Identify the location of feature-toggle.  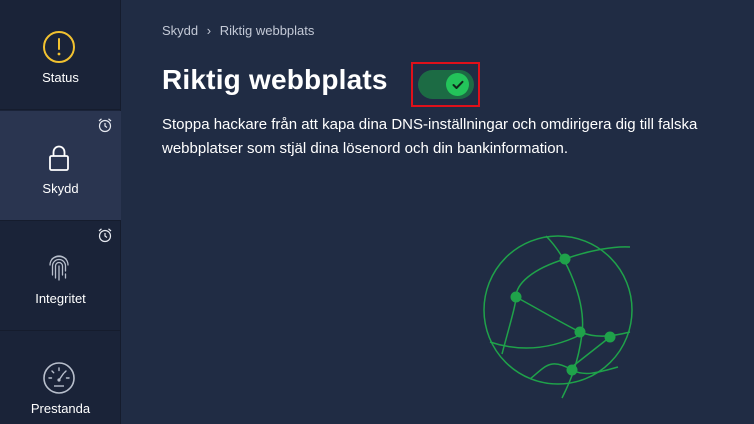
(446, 84).